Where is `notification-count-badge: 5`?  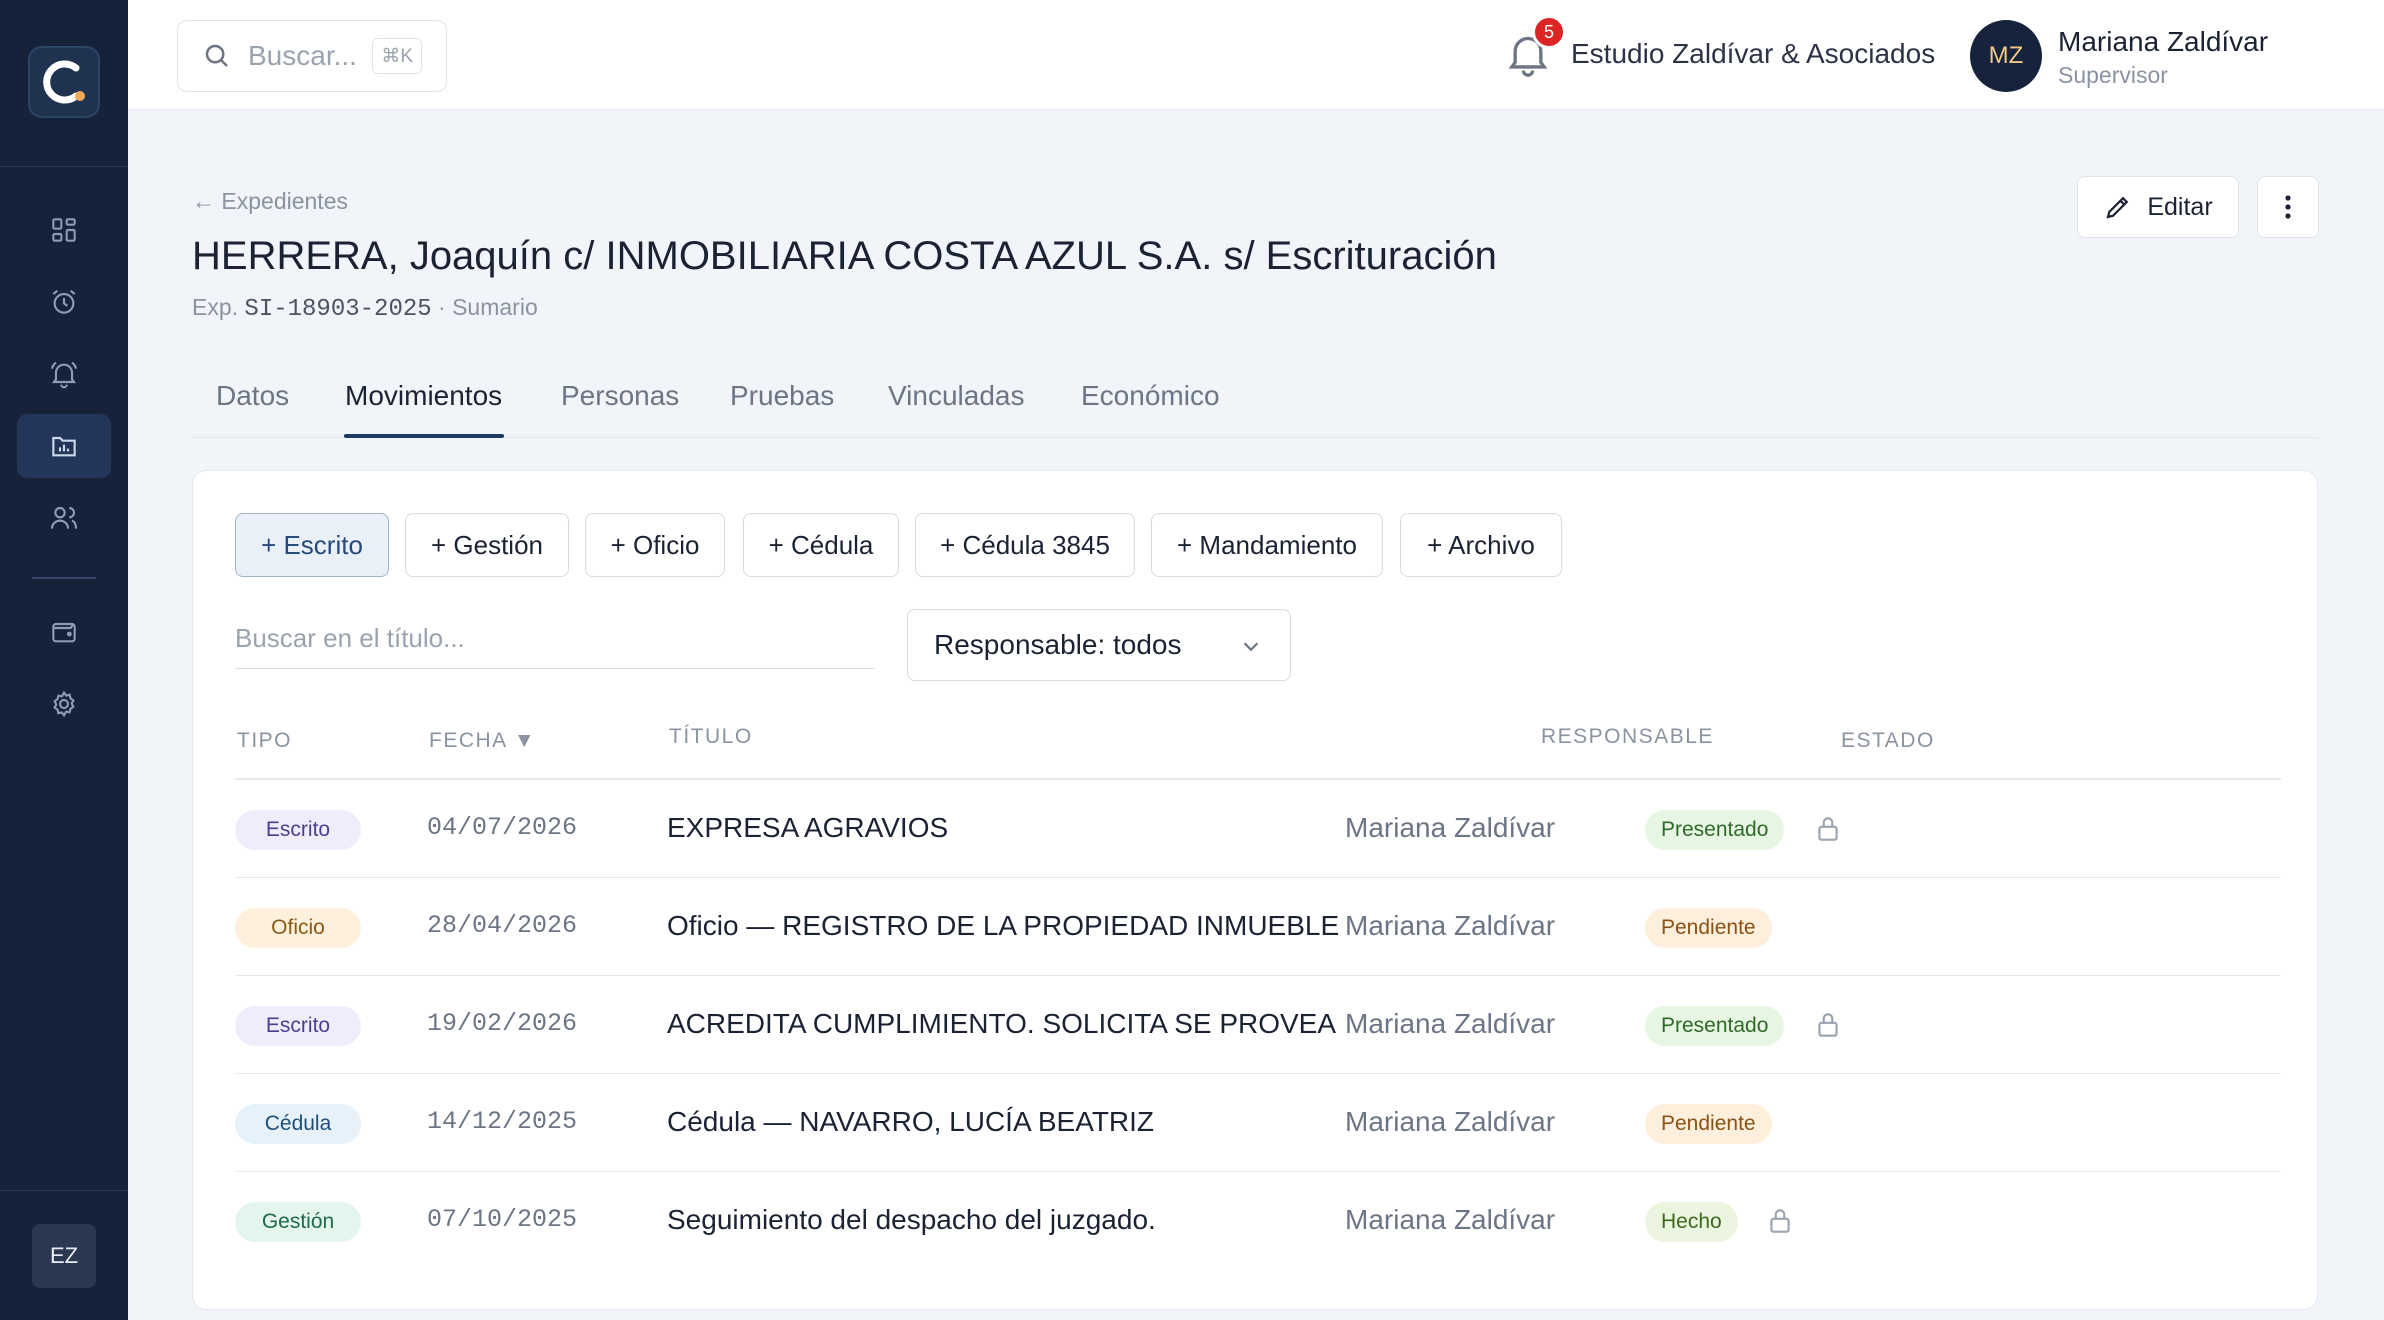
notification-count-badge: 5 is located at coordinates (1549, 32).